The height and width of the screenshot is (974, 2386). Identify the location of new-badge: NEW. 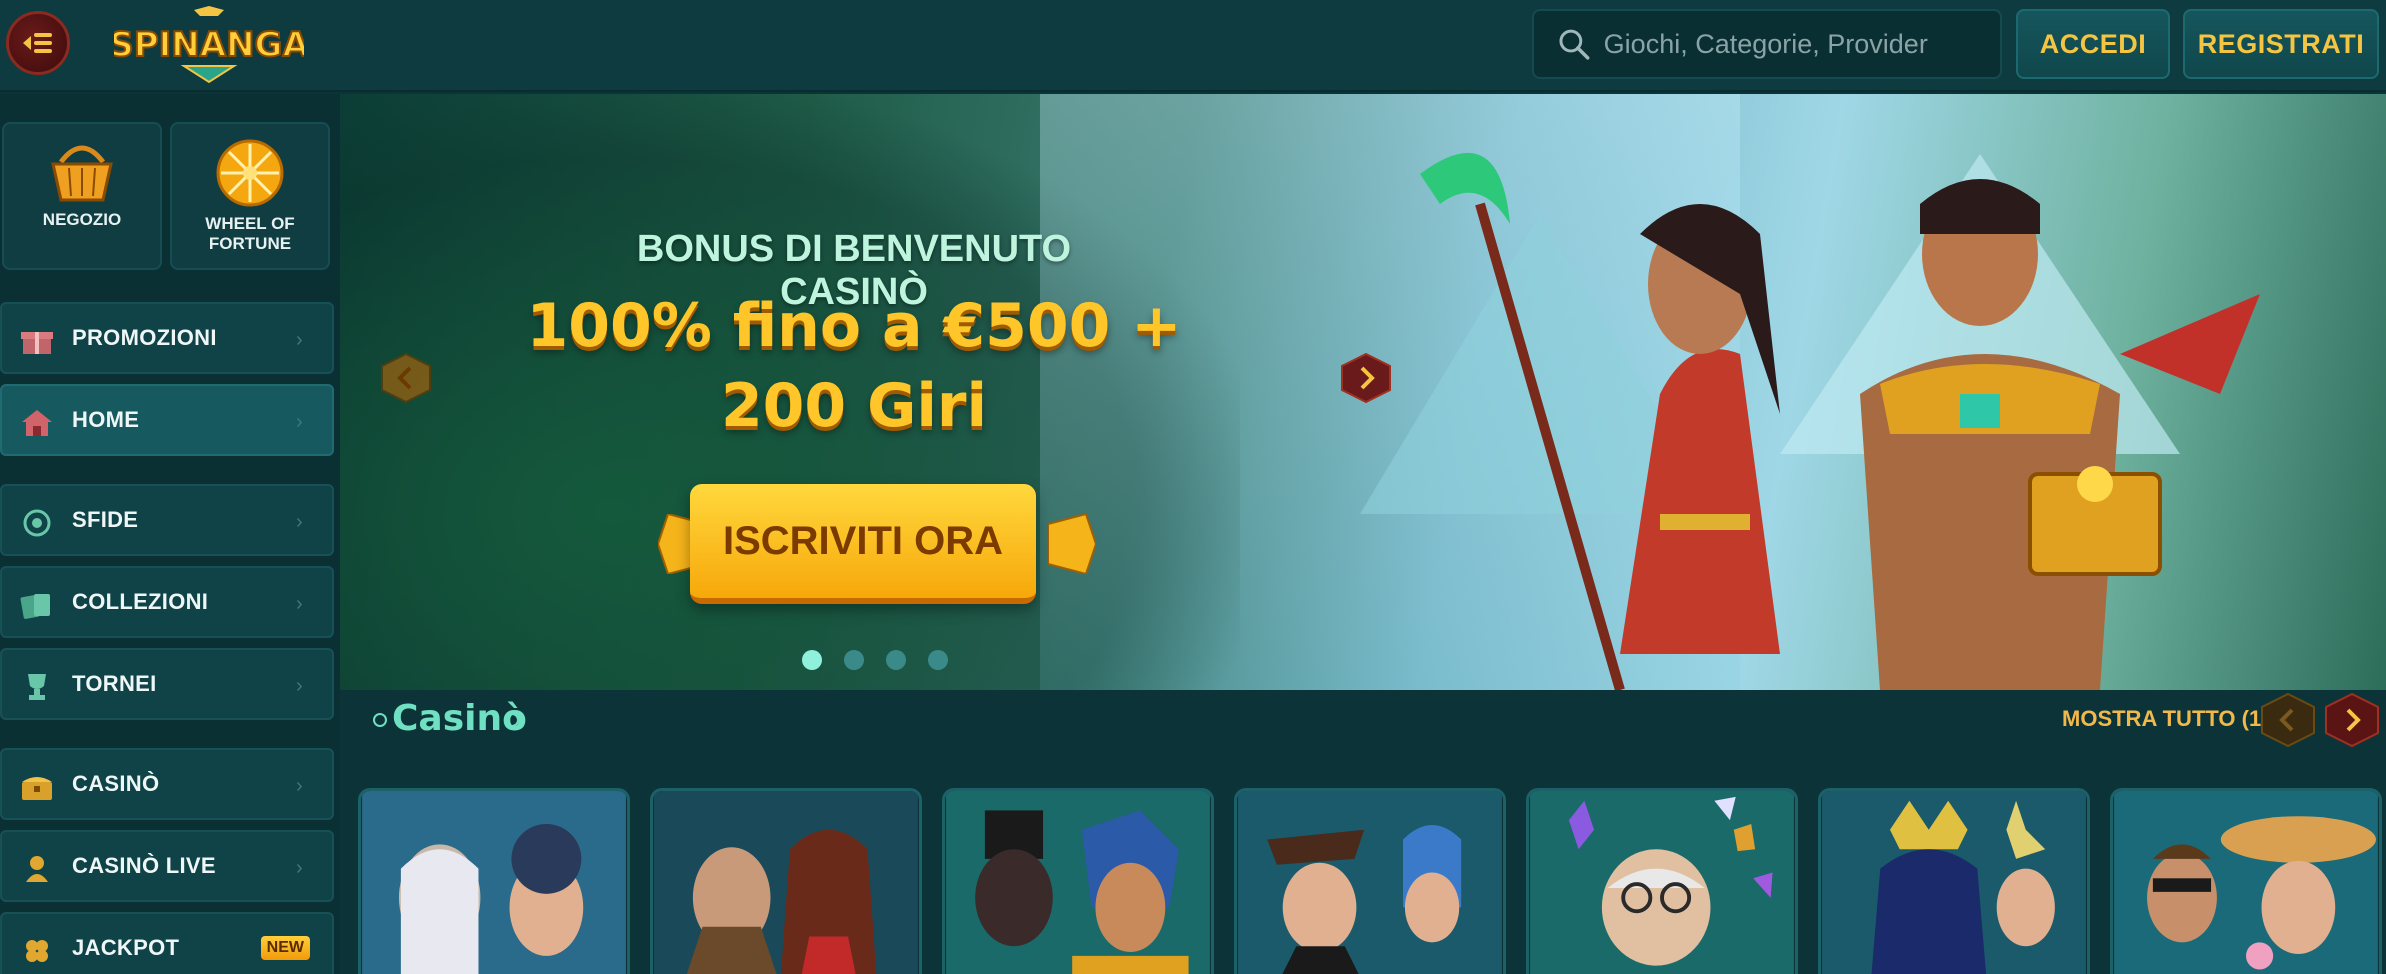
(285, 948).